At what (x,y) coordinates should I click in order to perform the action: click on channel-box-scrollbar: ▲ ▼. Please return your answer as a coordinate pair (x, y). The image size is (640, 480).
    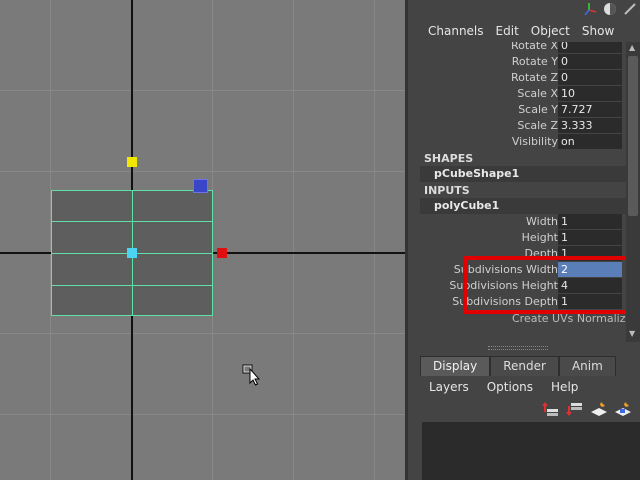
    Looking at the image, I should click on (633, 192).